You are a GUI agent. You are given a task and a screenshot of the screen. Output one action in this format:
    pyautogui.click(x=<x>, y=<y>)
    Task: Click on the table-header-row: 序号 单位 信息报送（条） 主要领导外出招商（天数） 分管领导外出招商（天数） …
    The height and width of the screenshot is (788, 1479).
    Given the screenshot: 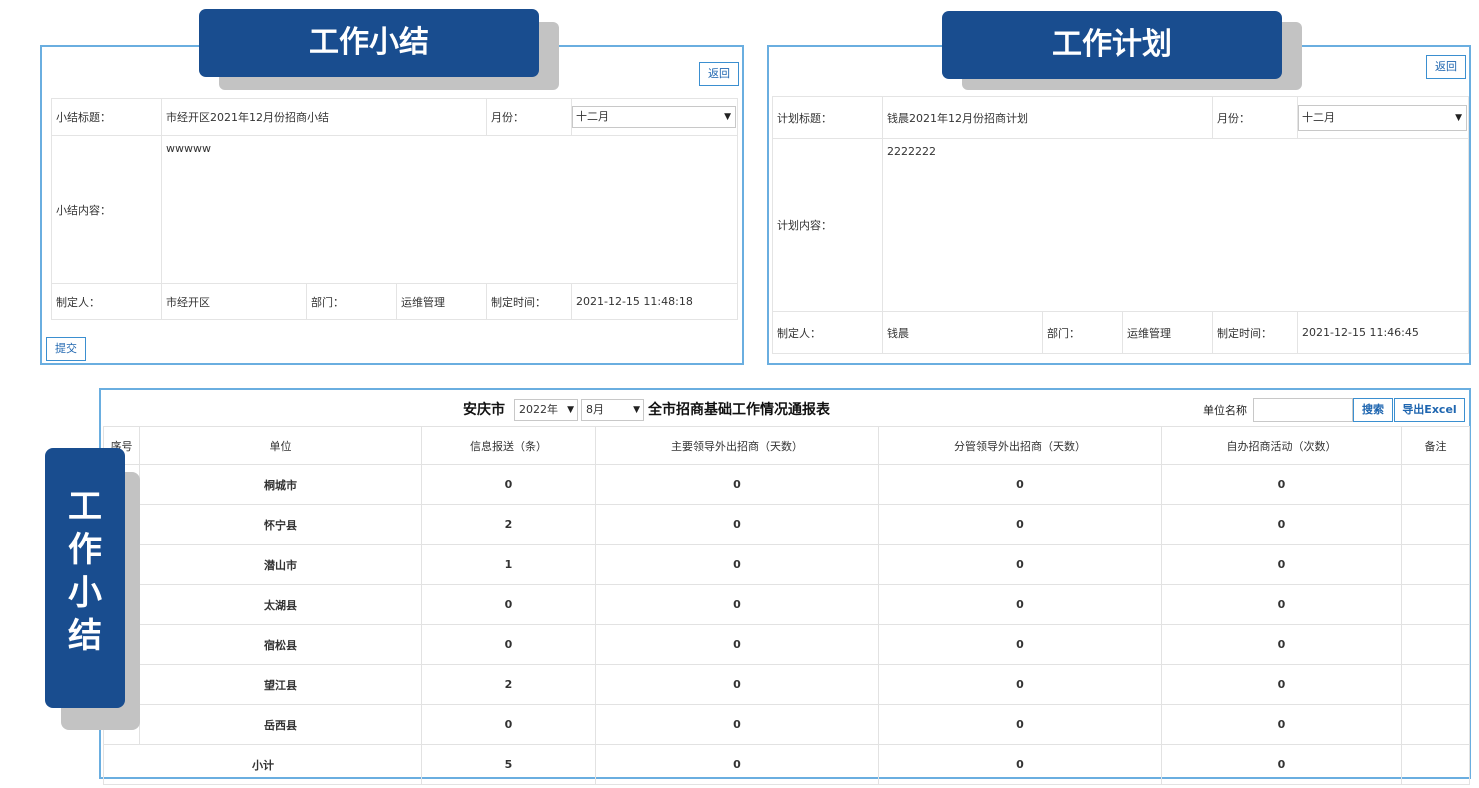 What is the action you would take?
    pyautogui.click(x=786, y=445)
    